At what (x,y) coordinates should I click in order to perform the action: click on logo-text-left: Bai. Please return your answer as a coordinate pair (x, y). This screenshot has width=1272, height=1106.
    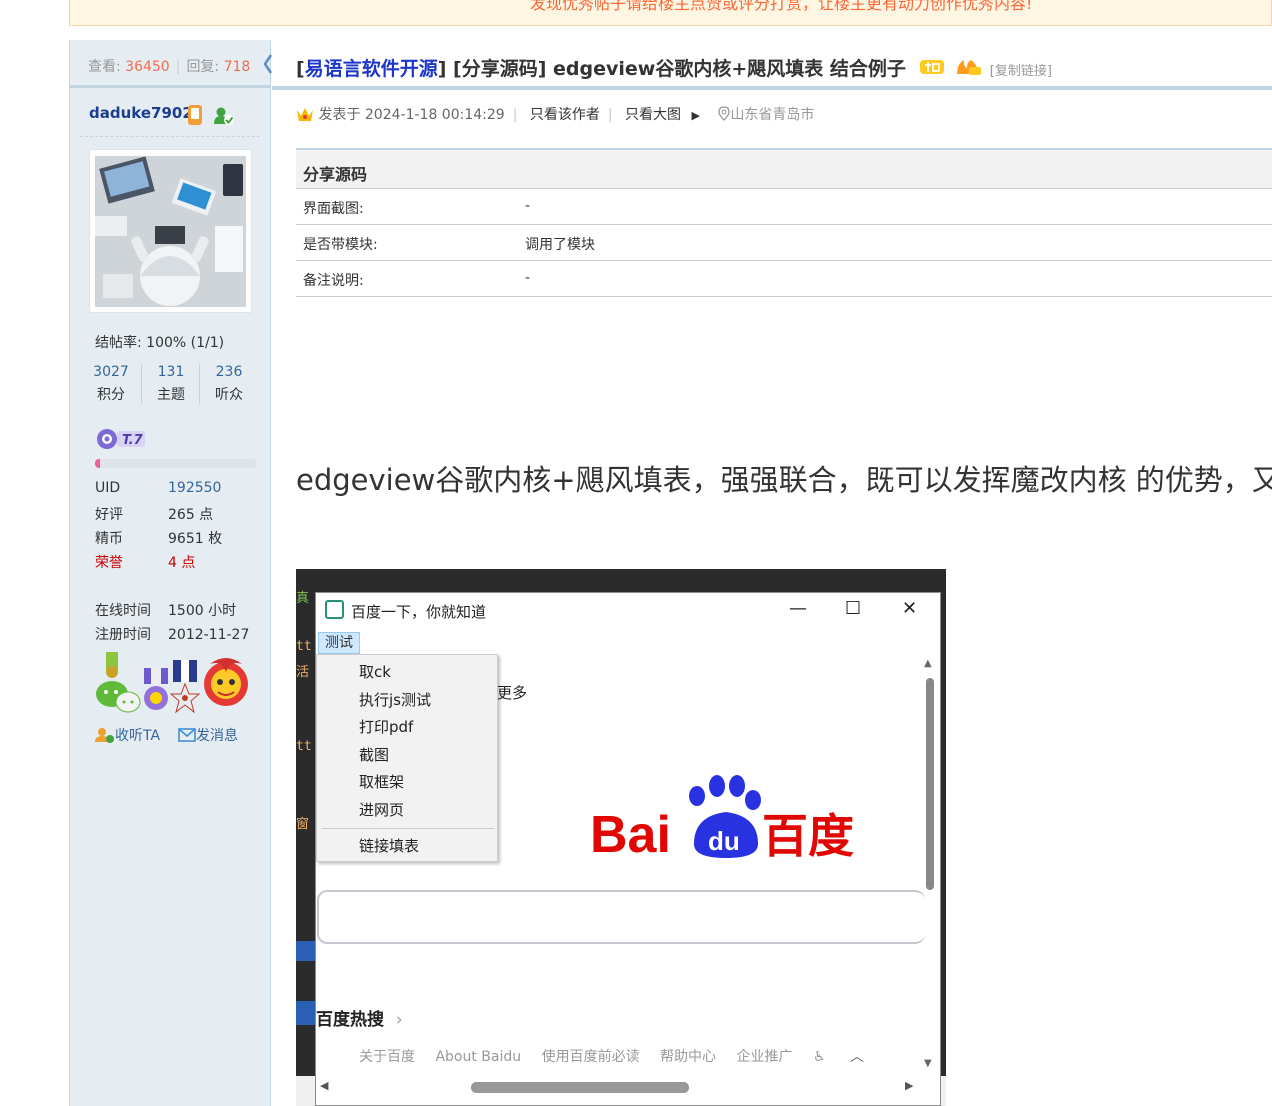
    Looking at the image, I should click on (630, 833).